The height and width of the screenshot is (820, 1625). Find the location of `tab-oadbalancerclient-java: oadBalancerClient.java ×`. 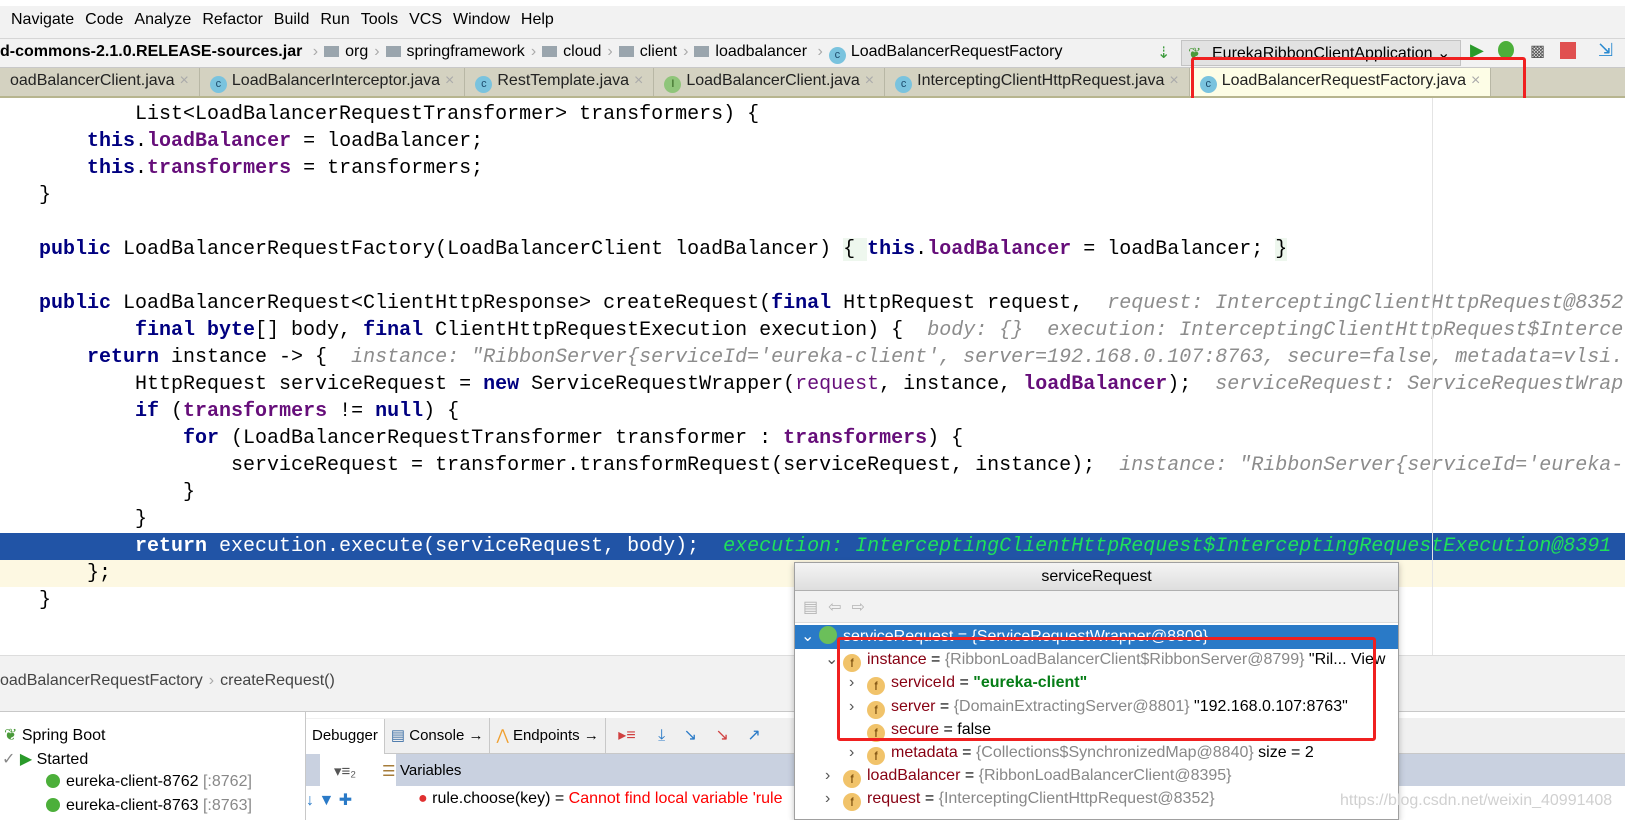

tab-oadbalancerclient-java: oadBalancerClient.java × is located at coordinates (100, 82).